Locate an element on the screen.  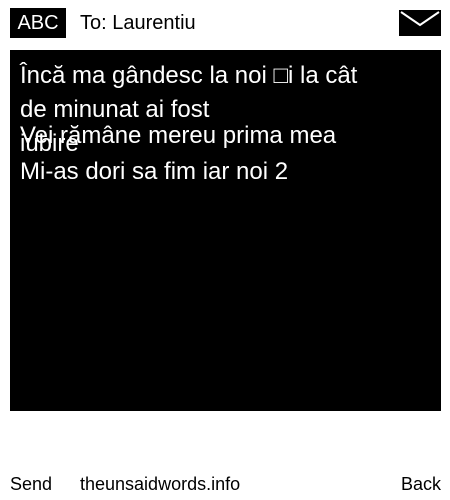
message-line: de minunat ai fost is located at coordinates (115, 109).